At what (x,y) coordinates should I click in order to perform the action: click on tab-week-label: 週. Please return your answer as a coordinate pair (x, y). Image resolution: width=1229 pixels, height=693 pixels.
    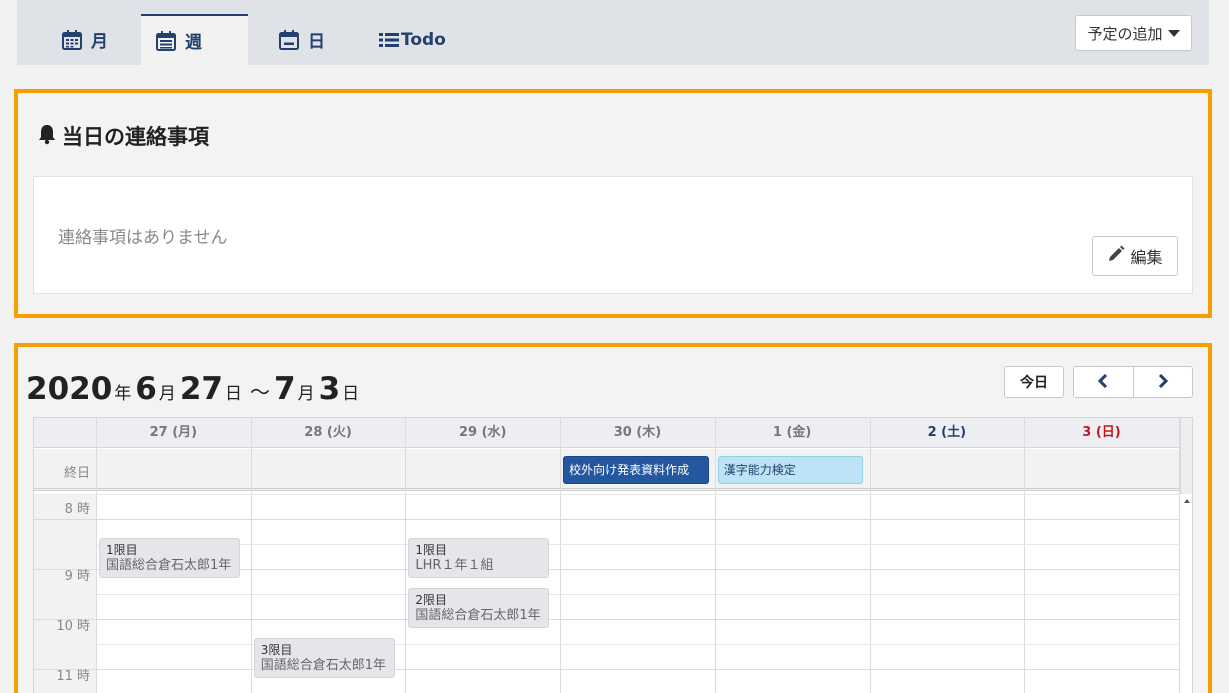
    Looking at the image, I should click on (193, 43).